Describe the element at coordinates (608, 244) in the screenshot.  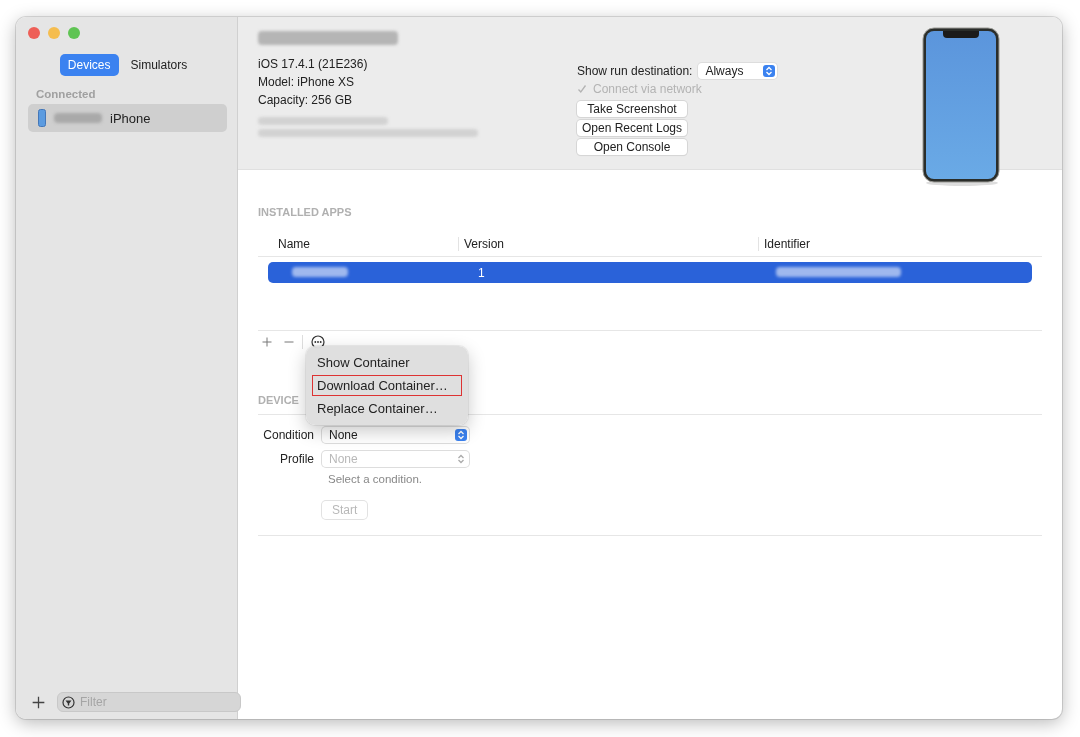
I see `column-header: Version` at that location.